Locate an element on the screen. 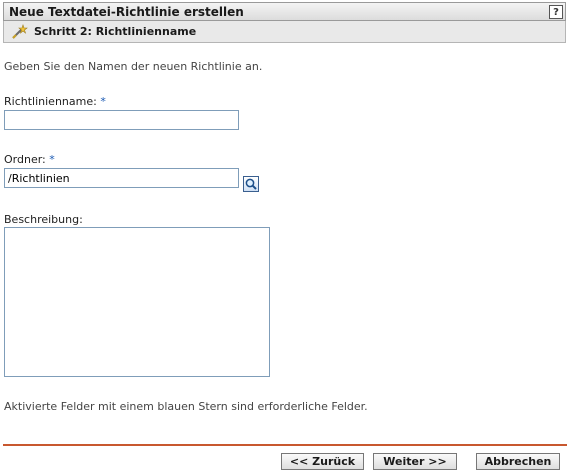 The height and width of the screenshot is (474, 570). step-title: Schritt 2: Richtlinienname is located at coordinates (115, 31).